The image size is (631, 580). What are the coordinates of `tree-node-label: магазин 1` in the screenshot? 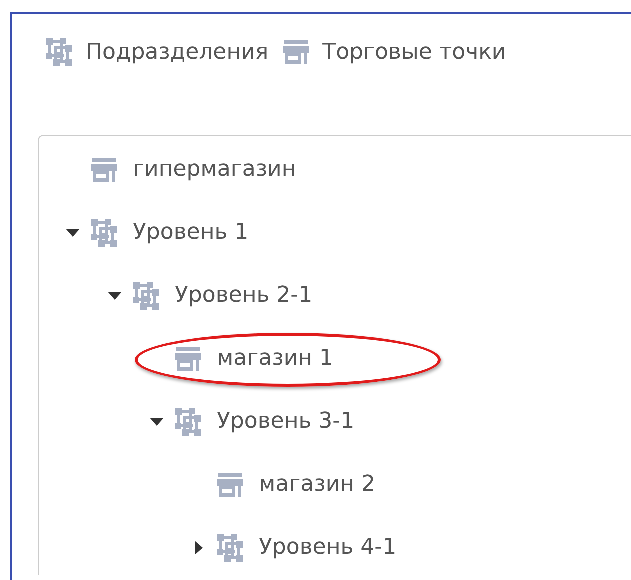 It's located at (275, 358).